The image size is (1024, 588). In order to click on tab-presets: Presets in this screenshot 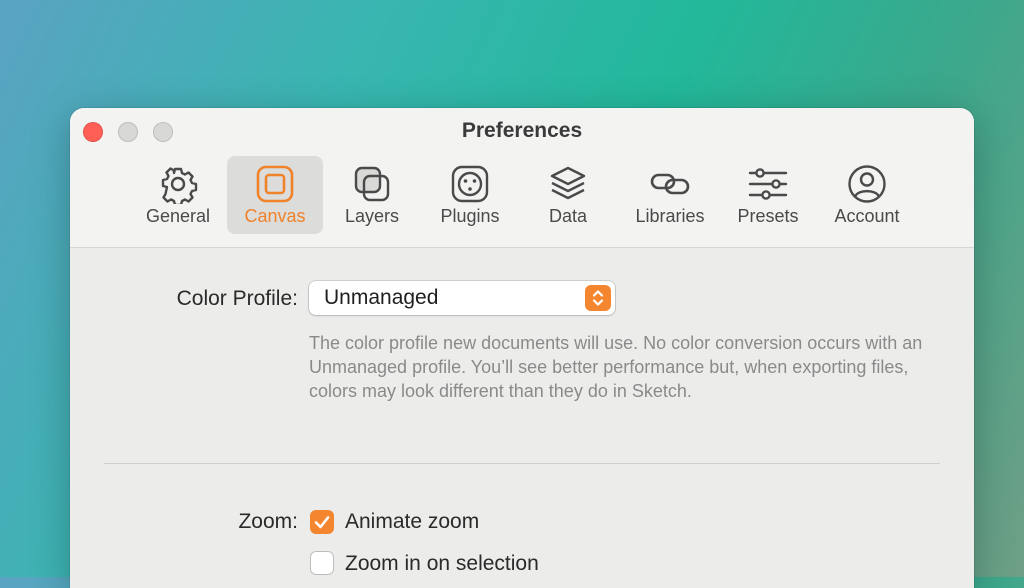, I will do `click(768, 195)`.